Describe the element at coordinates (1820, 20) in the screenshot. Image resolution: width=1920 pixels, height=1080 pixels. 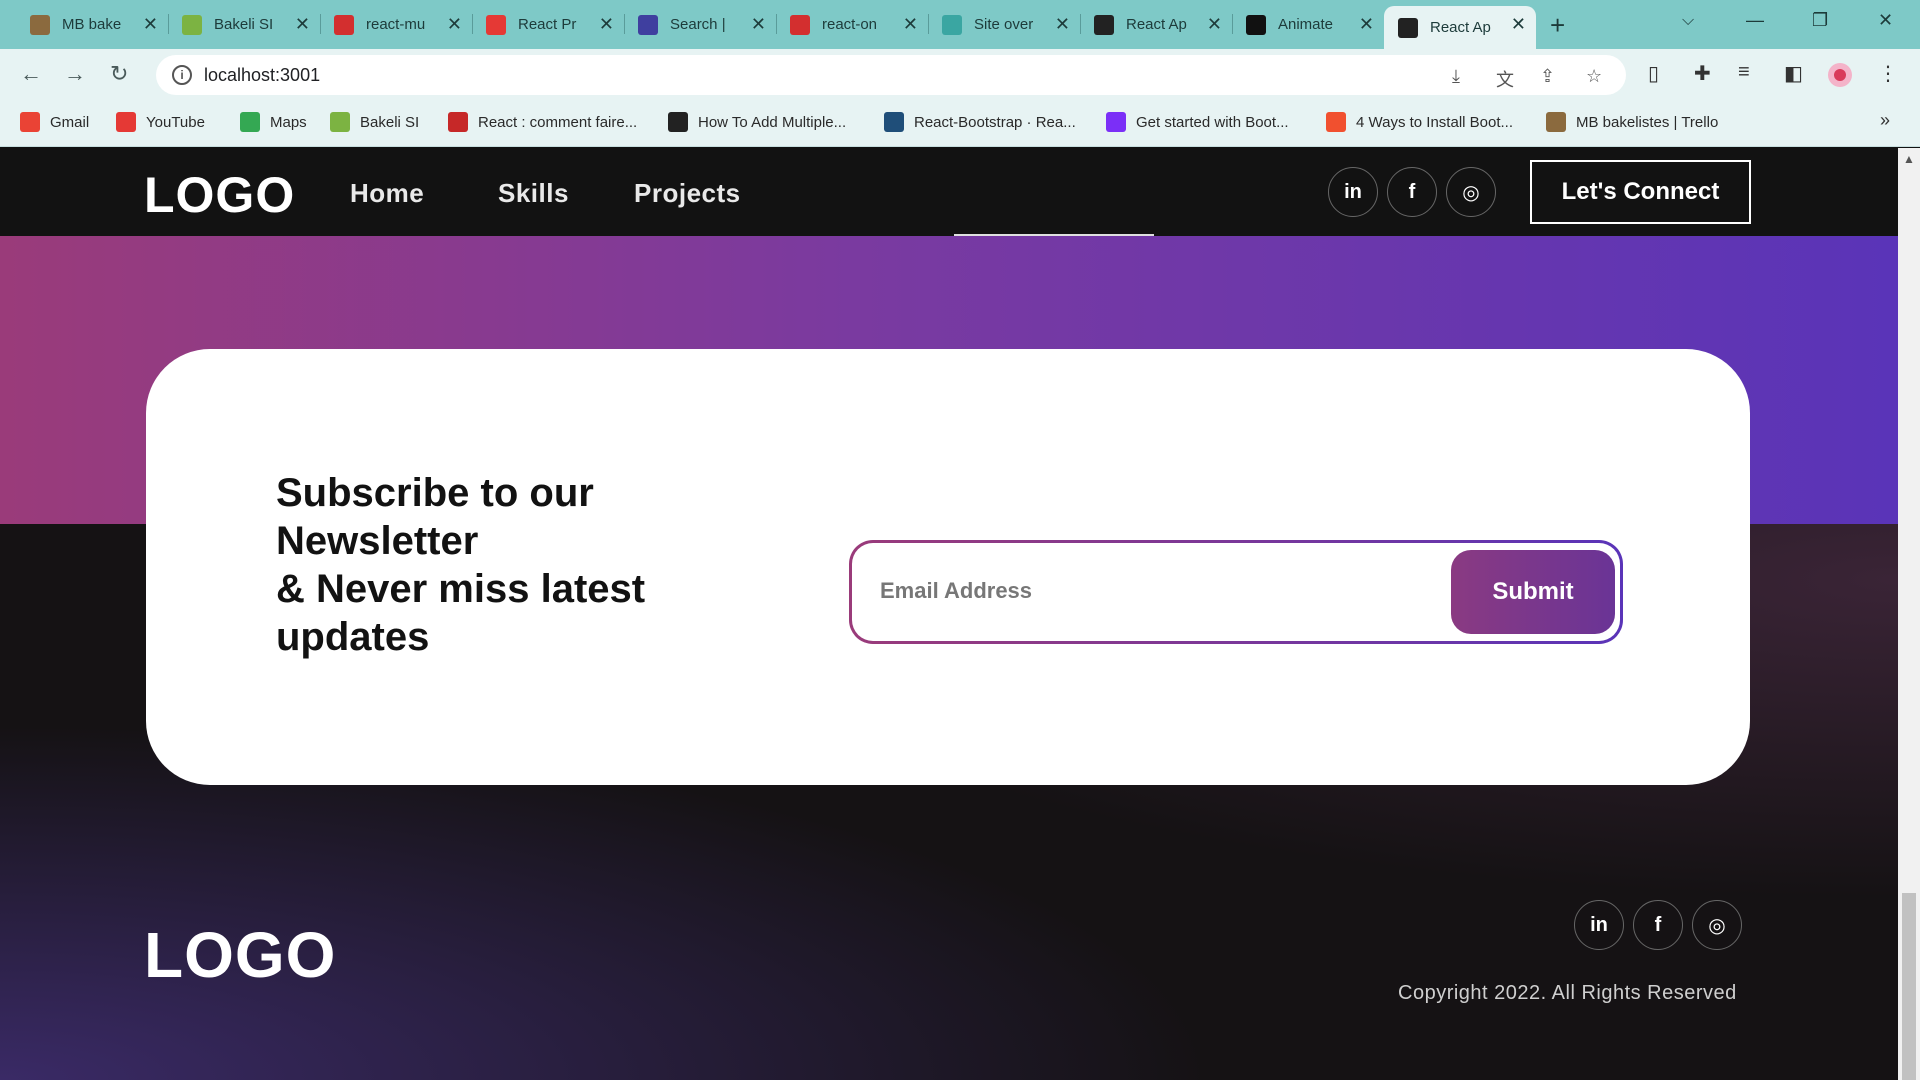
I see `restore-icon: ❐` at that location.